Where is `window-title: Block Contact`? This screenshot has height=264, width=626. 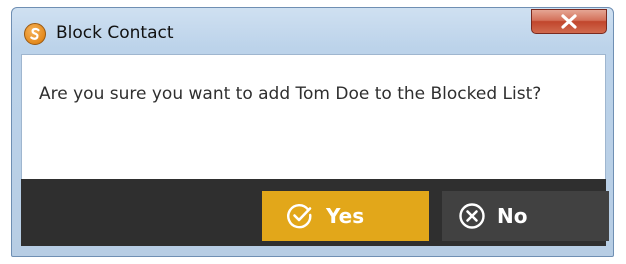 window-title: Block Contact is located at coordinates (115, 33).